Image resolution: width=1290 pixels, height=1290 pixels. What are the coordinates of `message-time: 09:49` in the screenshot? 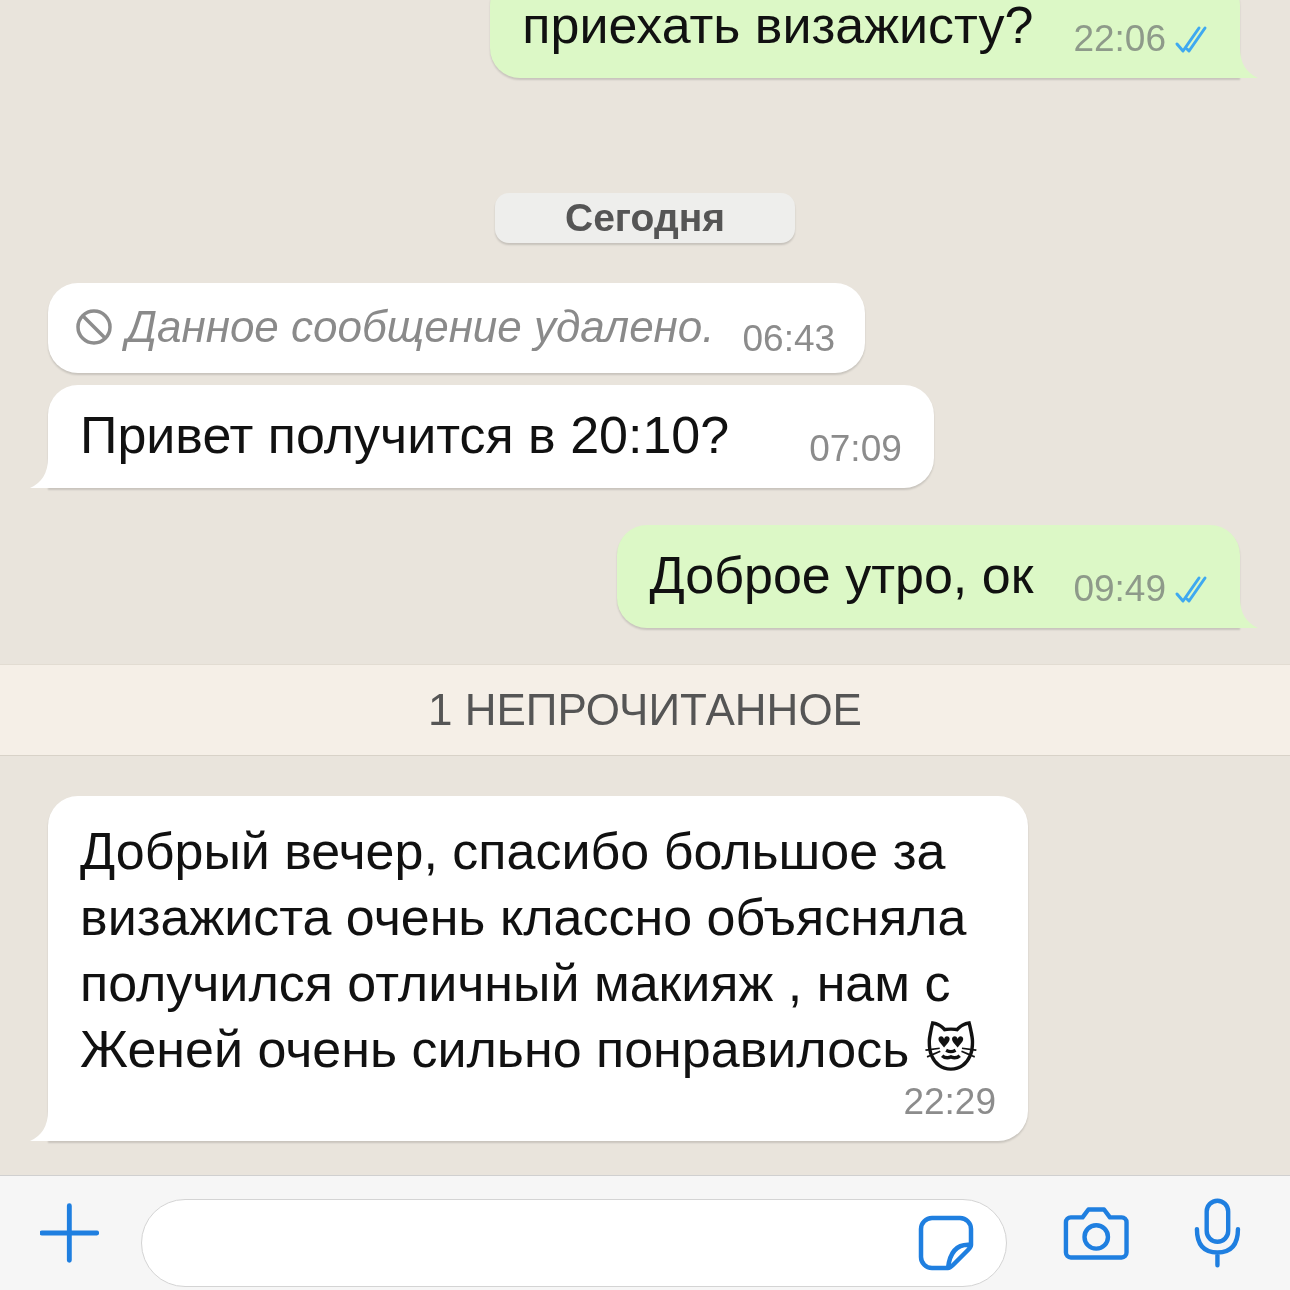 It's located at (1119, 589).